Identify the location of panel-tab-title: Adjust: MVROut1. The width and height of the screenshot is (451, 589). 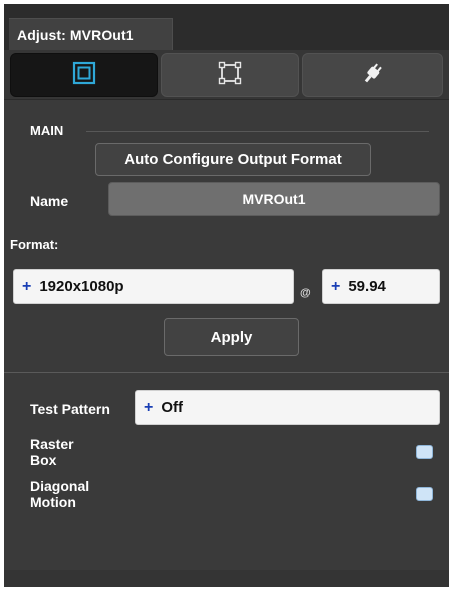
(91, 34).